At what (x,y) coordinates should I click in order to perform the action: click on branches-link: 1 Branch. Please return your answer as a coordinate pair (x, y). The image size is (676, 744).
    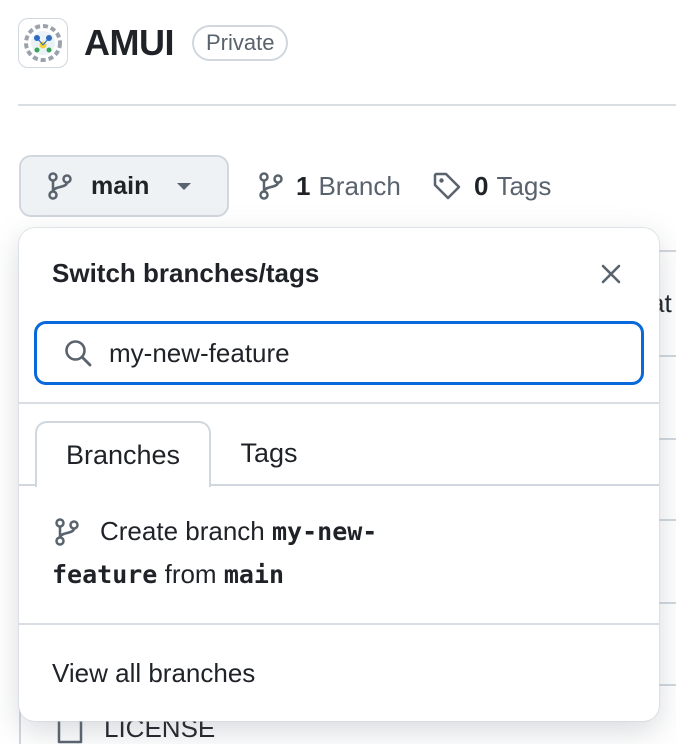
    Looking at the image, I should click on (329, 186).